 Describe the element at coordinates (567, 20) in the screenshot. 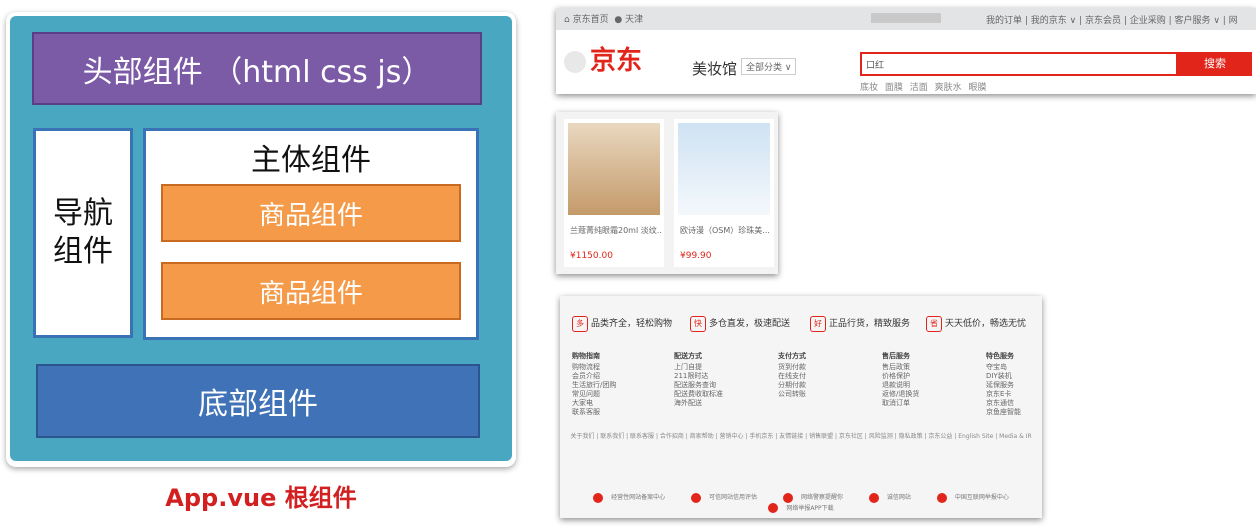

I see `home-icon: ⌂` at that location.